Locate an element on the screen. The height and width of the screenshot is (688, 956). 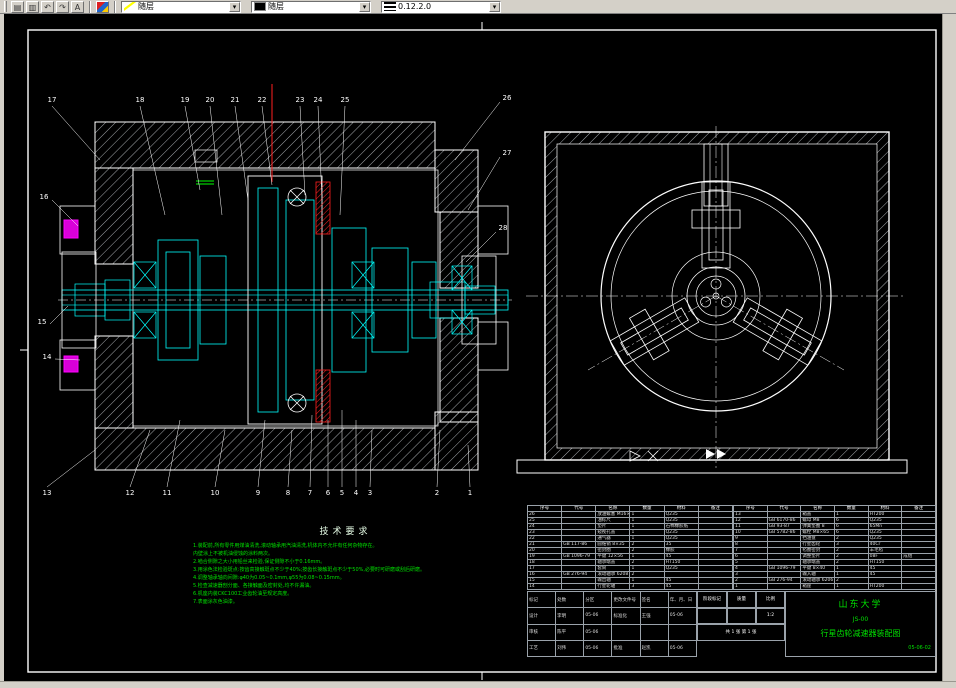
match-properties-icon is located at coordinates (102, 6).